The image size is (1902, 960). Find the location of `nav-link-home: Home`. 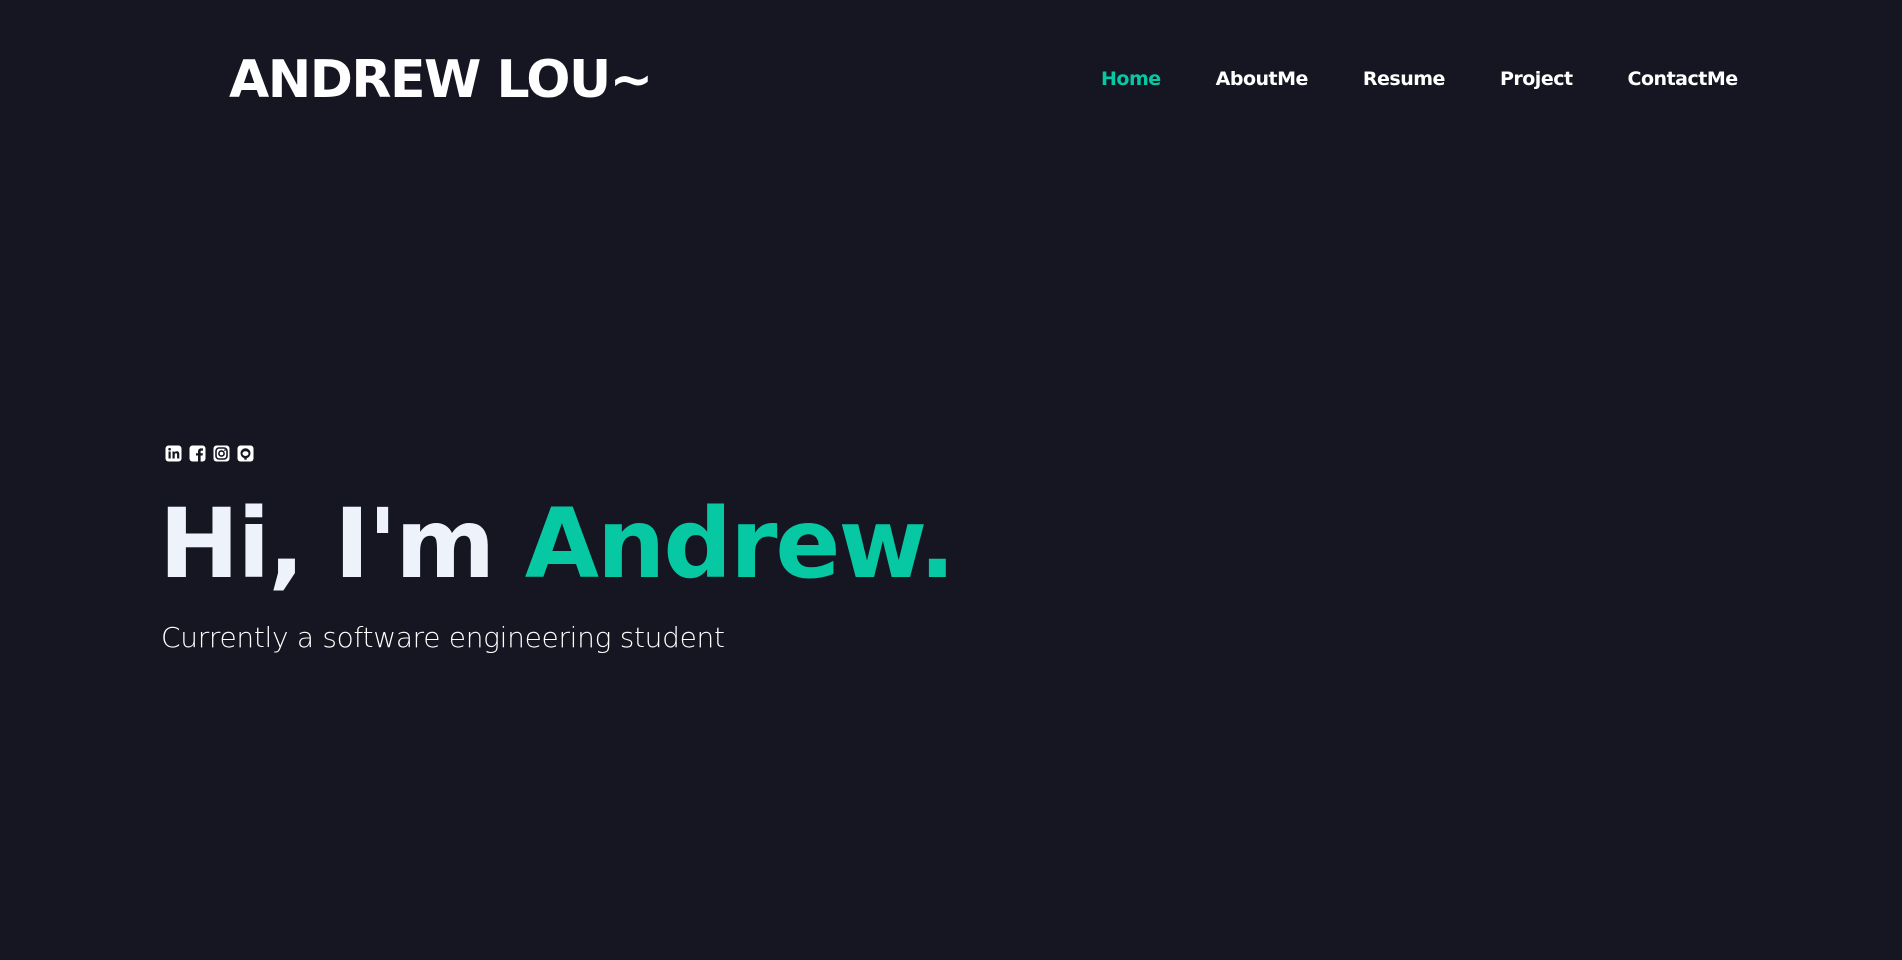

nav-link-home: Home is located at coordinates (1131, 79).